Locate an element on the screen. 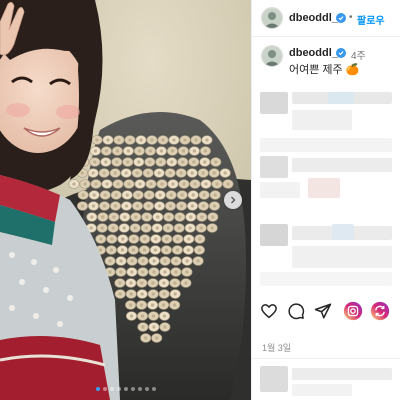 This screenshot has width=400, height=400. post-date: 1월 3일 is located at coordinates (276, 347).